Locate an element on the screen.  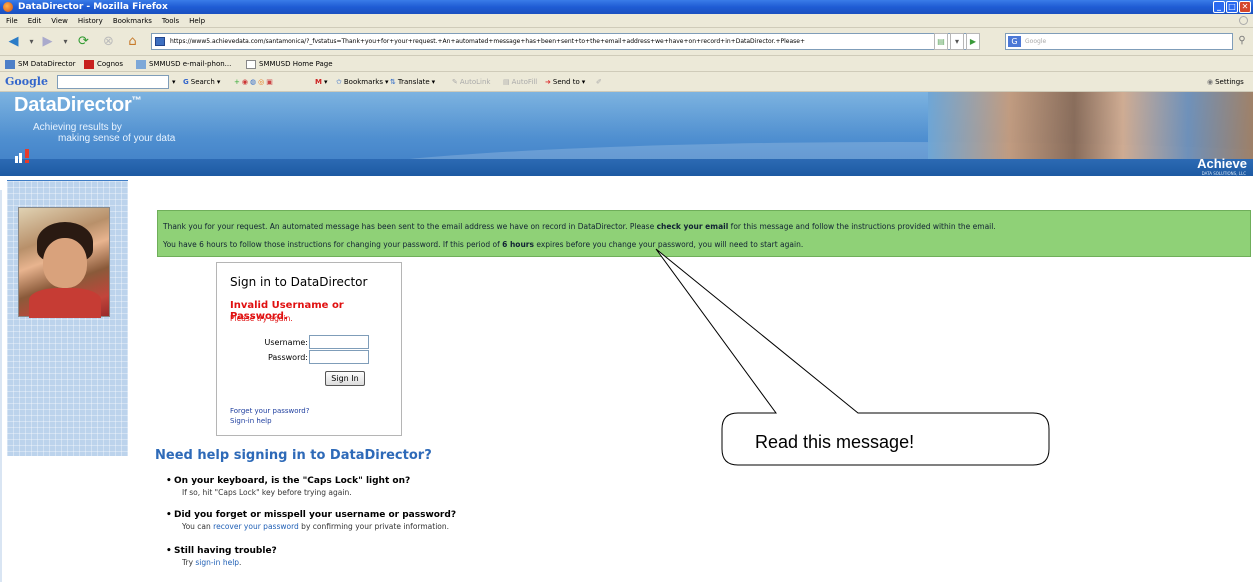
throbber-icon is located at coordinates (1243, 20).